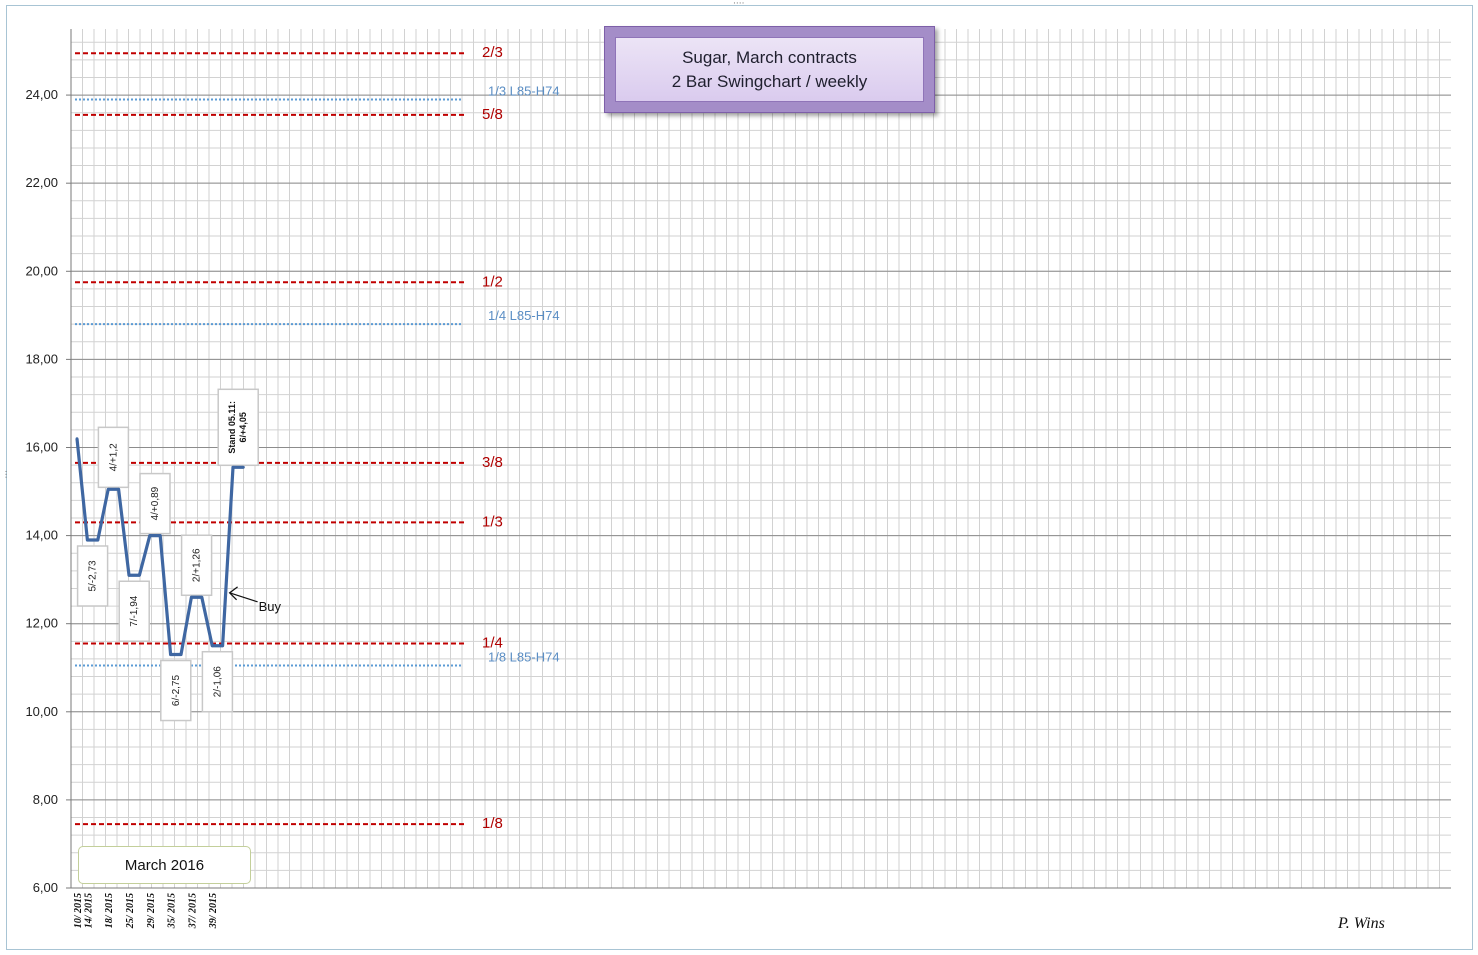 The width and height of the screenshot is (1478, 955). Describe the element at coordinates (524, 90) in the screenshot. I see `reference-line-label: 1/3 L85-H74` at that location.